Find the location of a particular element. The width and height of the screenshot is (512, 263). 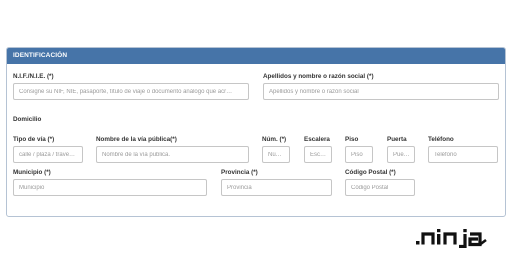

nombre-via-input is located at coordinates (172, 154).